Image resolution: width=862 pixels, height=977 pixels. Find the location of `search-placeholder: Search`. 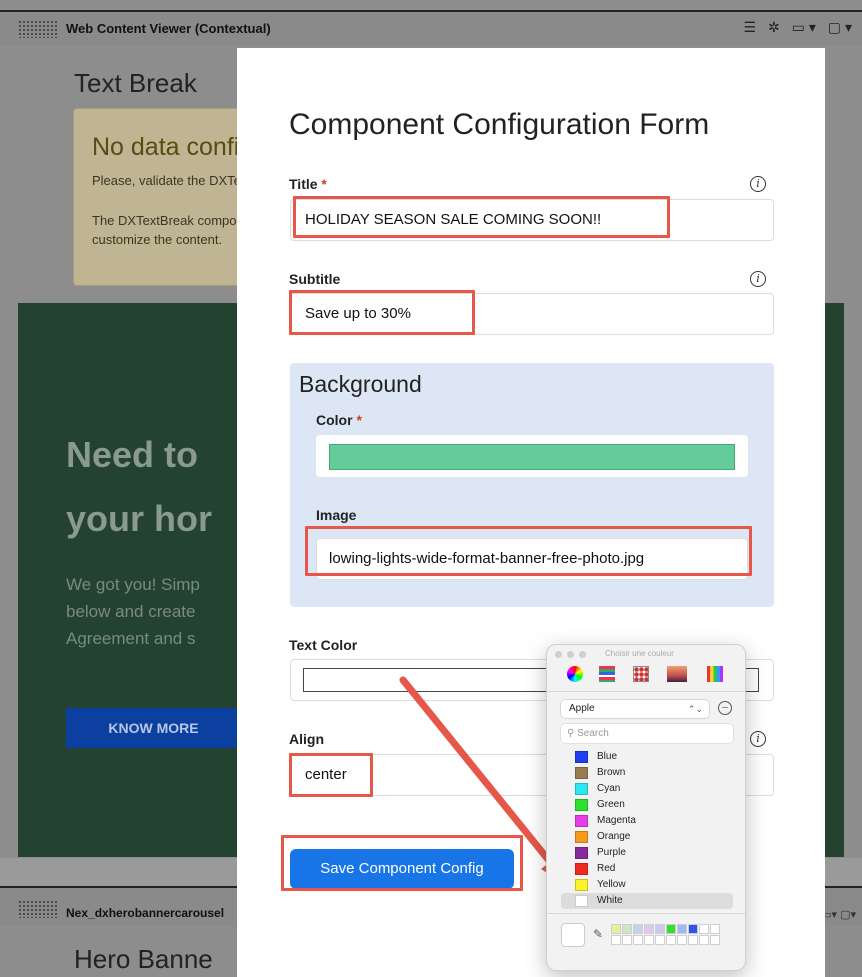

search-placeholder: Search is located at coordinates (593, 733).